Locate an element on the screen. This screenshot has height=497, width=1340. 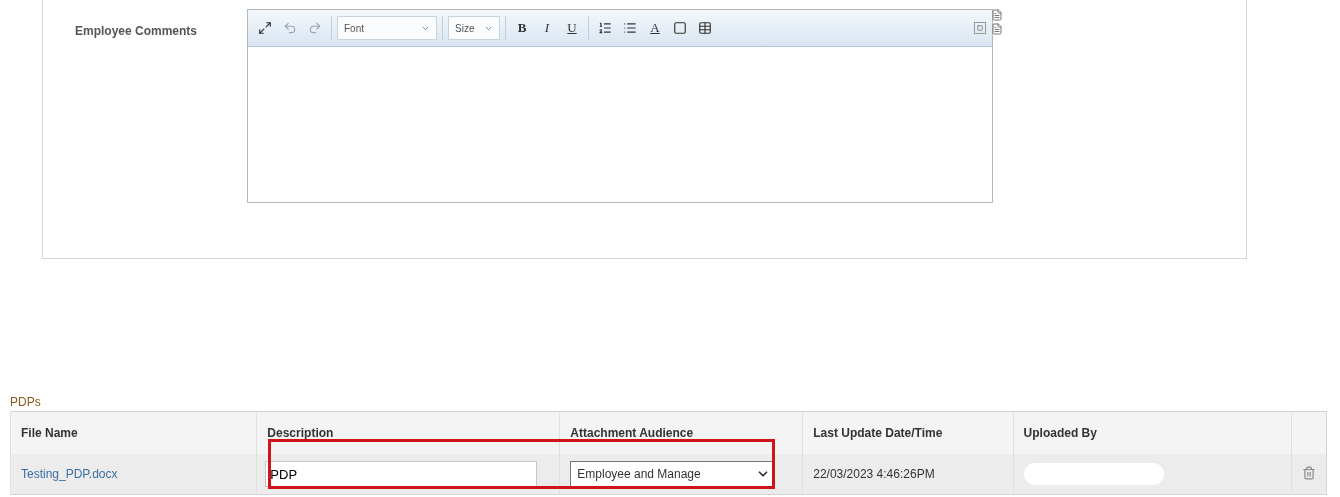
format-button: U is located at coordinates (572, 28).